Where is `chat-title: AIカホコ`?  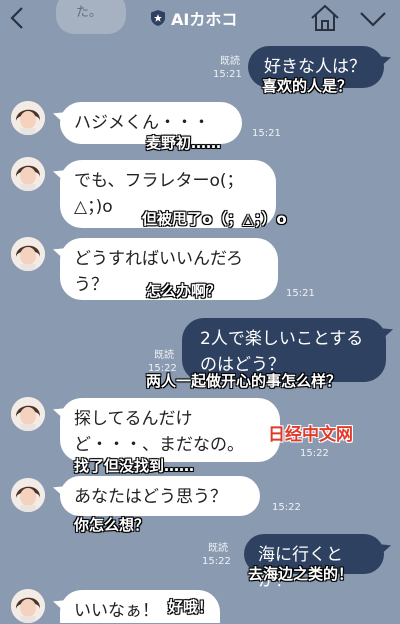
chat-title: AIカホコ is located at coordinates (204, 19).